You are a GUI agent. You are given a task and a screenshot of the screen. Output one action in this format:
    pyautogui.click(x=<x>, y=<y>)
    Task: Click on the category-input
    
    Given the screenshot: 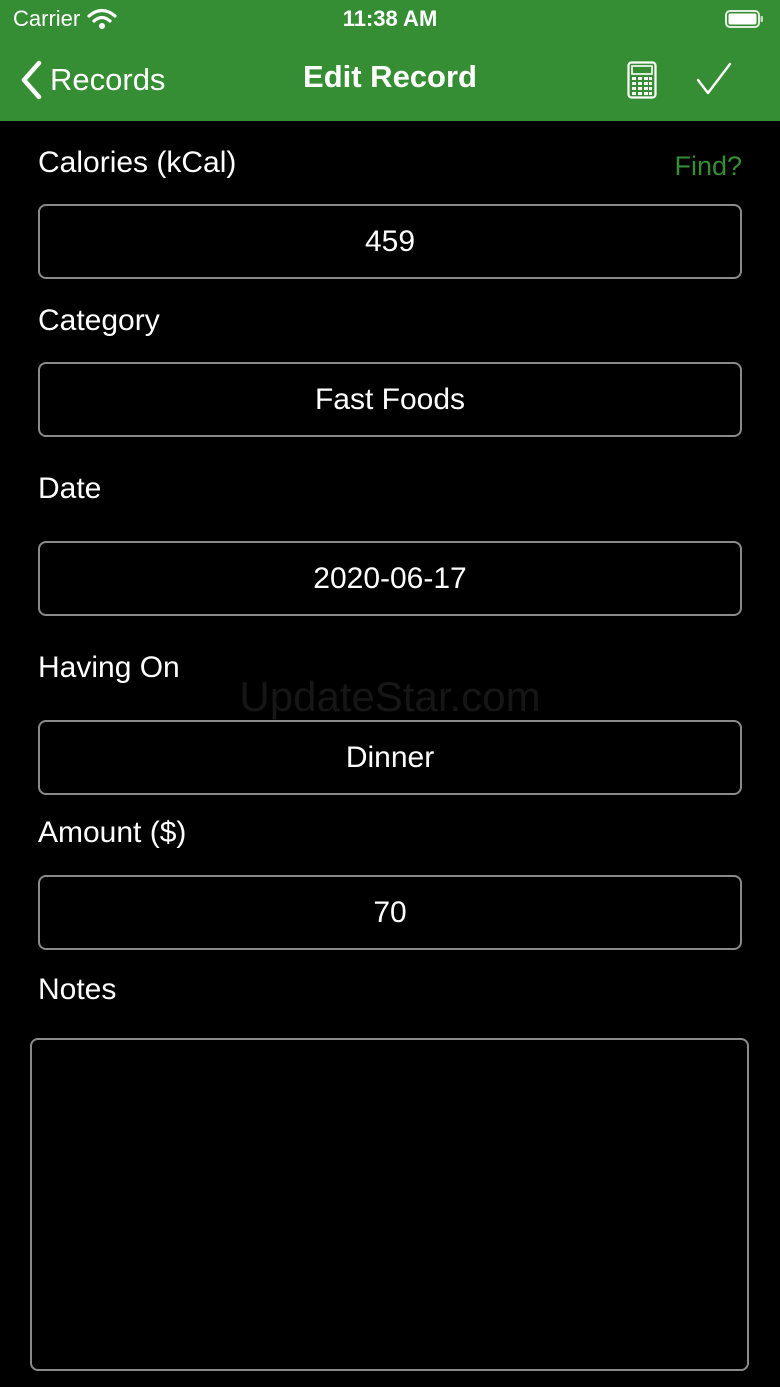 What is the action you would take?
    pyautogui.click(x=390, y=399)
    